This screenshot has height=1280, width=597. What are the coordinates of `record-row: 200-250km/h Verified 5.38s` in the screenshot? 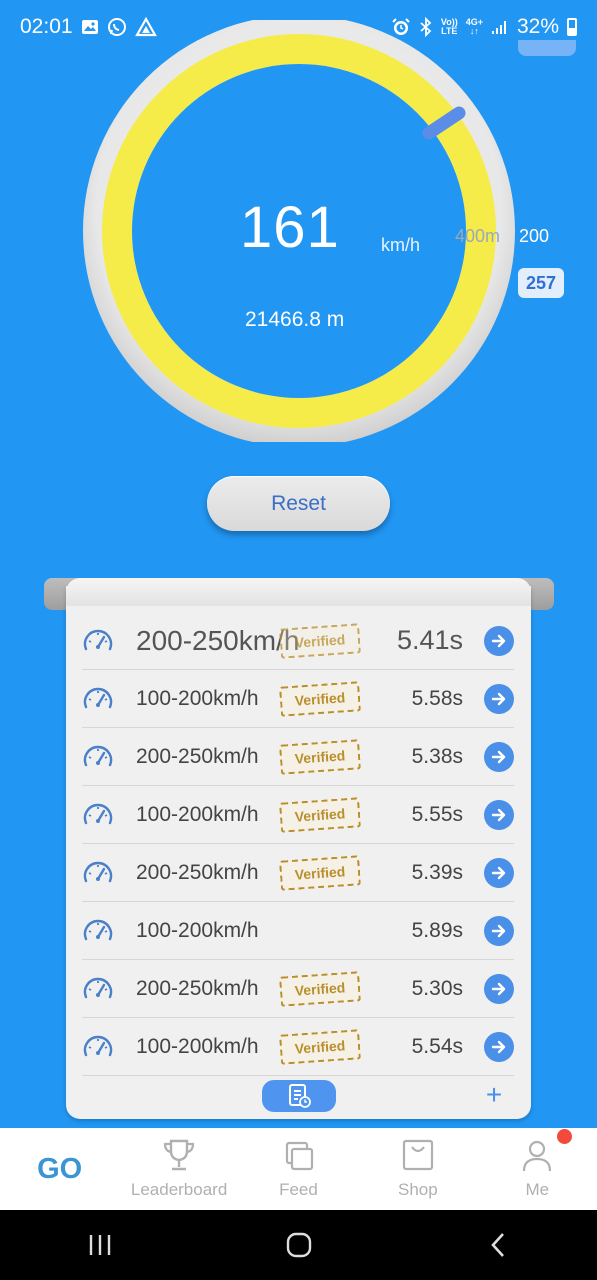 It's located at (298, 757).